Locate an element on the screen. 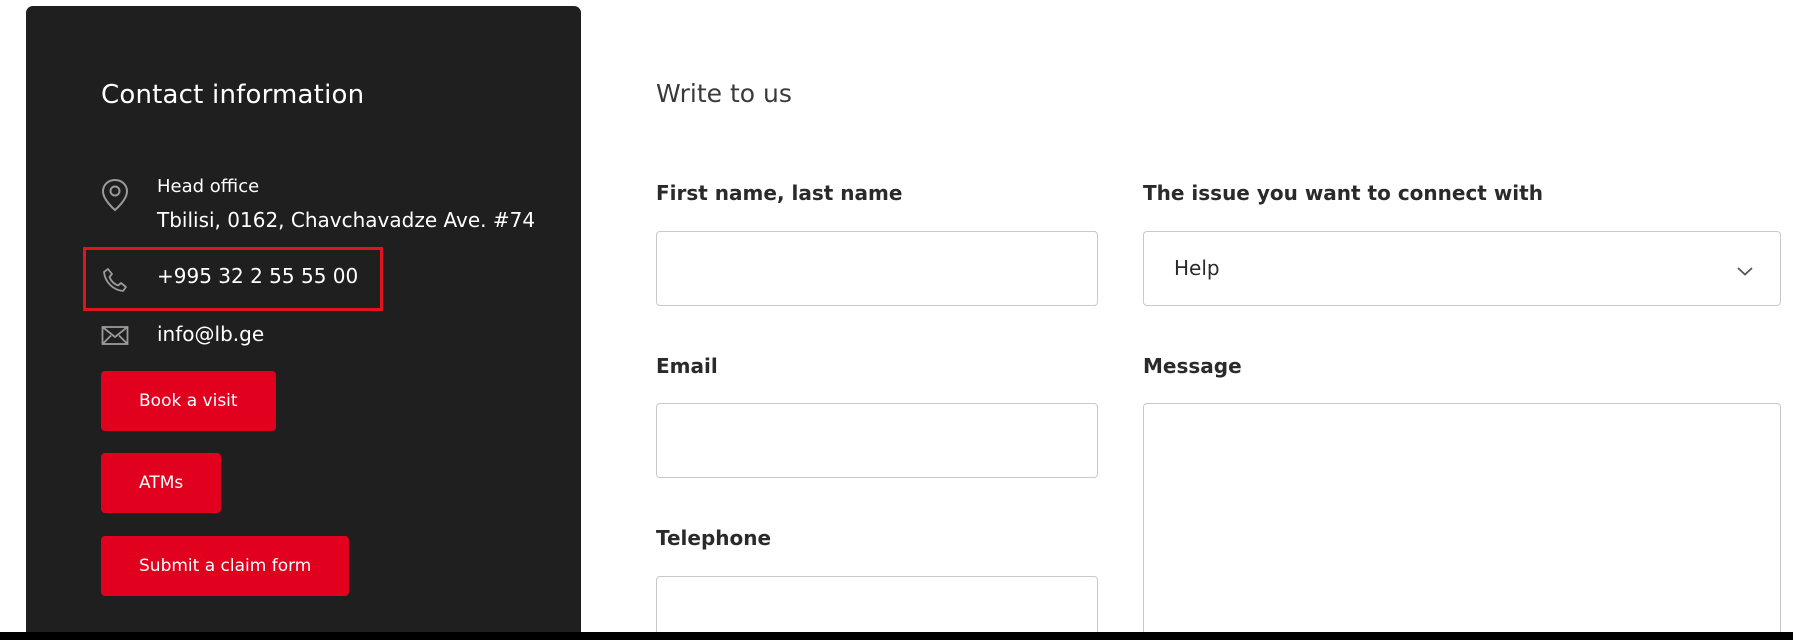  message-label: Message is located at coordinates (1192, 366).